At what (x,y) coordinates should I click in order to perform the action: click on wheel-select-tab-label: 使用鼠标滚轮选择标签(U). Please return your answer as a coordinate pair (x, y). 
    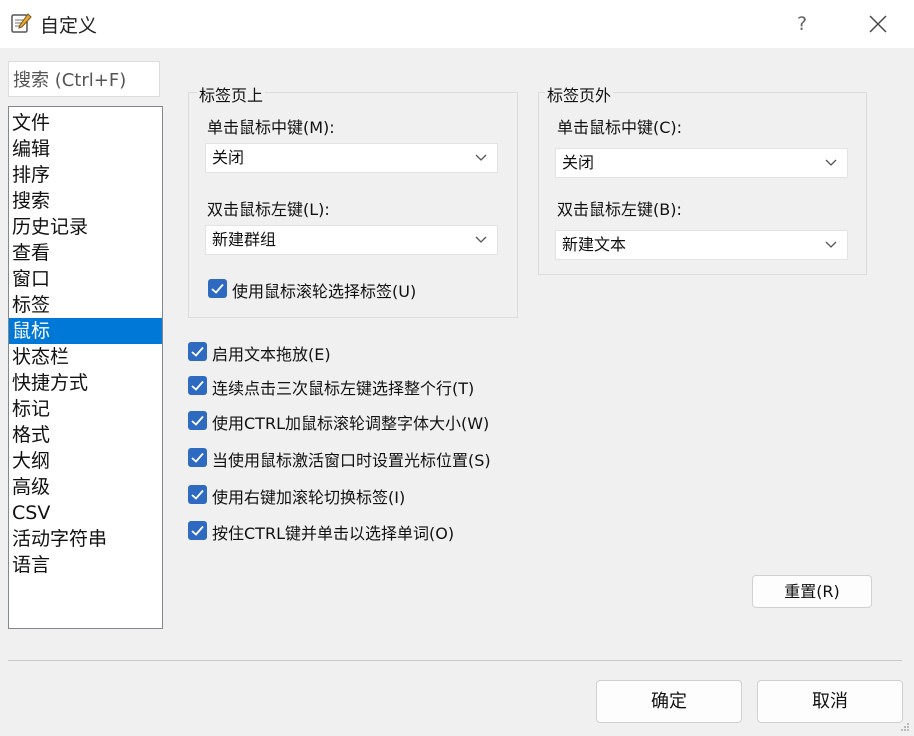
    Looking at the image, I should click on (324, 291).